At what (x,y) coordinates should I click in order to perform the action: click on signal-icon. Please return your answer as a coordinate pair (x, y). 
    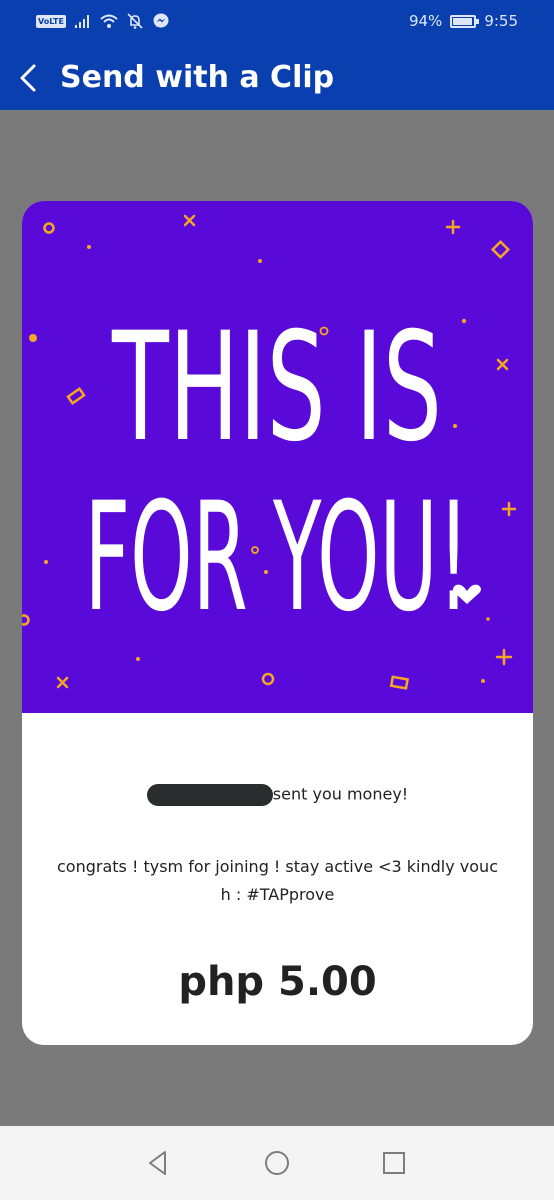
    Looking at the image, I should click on (81, 21).